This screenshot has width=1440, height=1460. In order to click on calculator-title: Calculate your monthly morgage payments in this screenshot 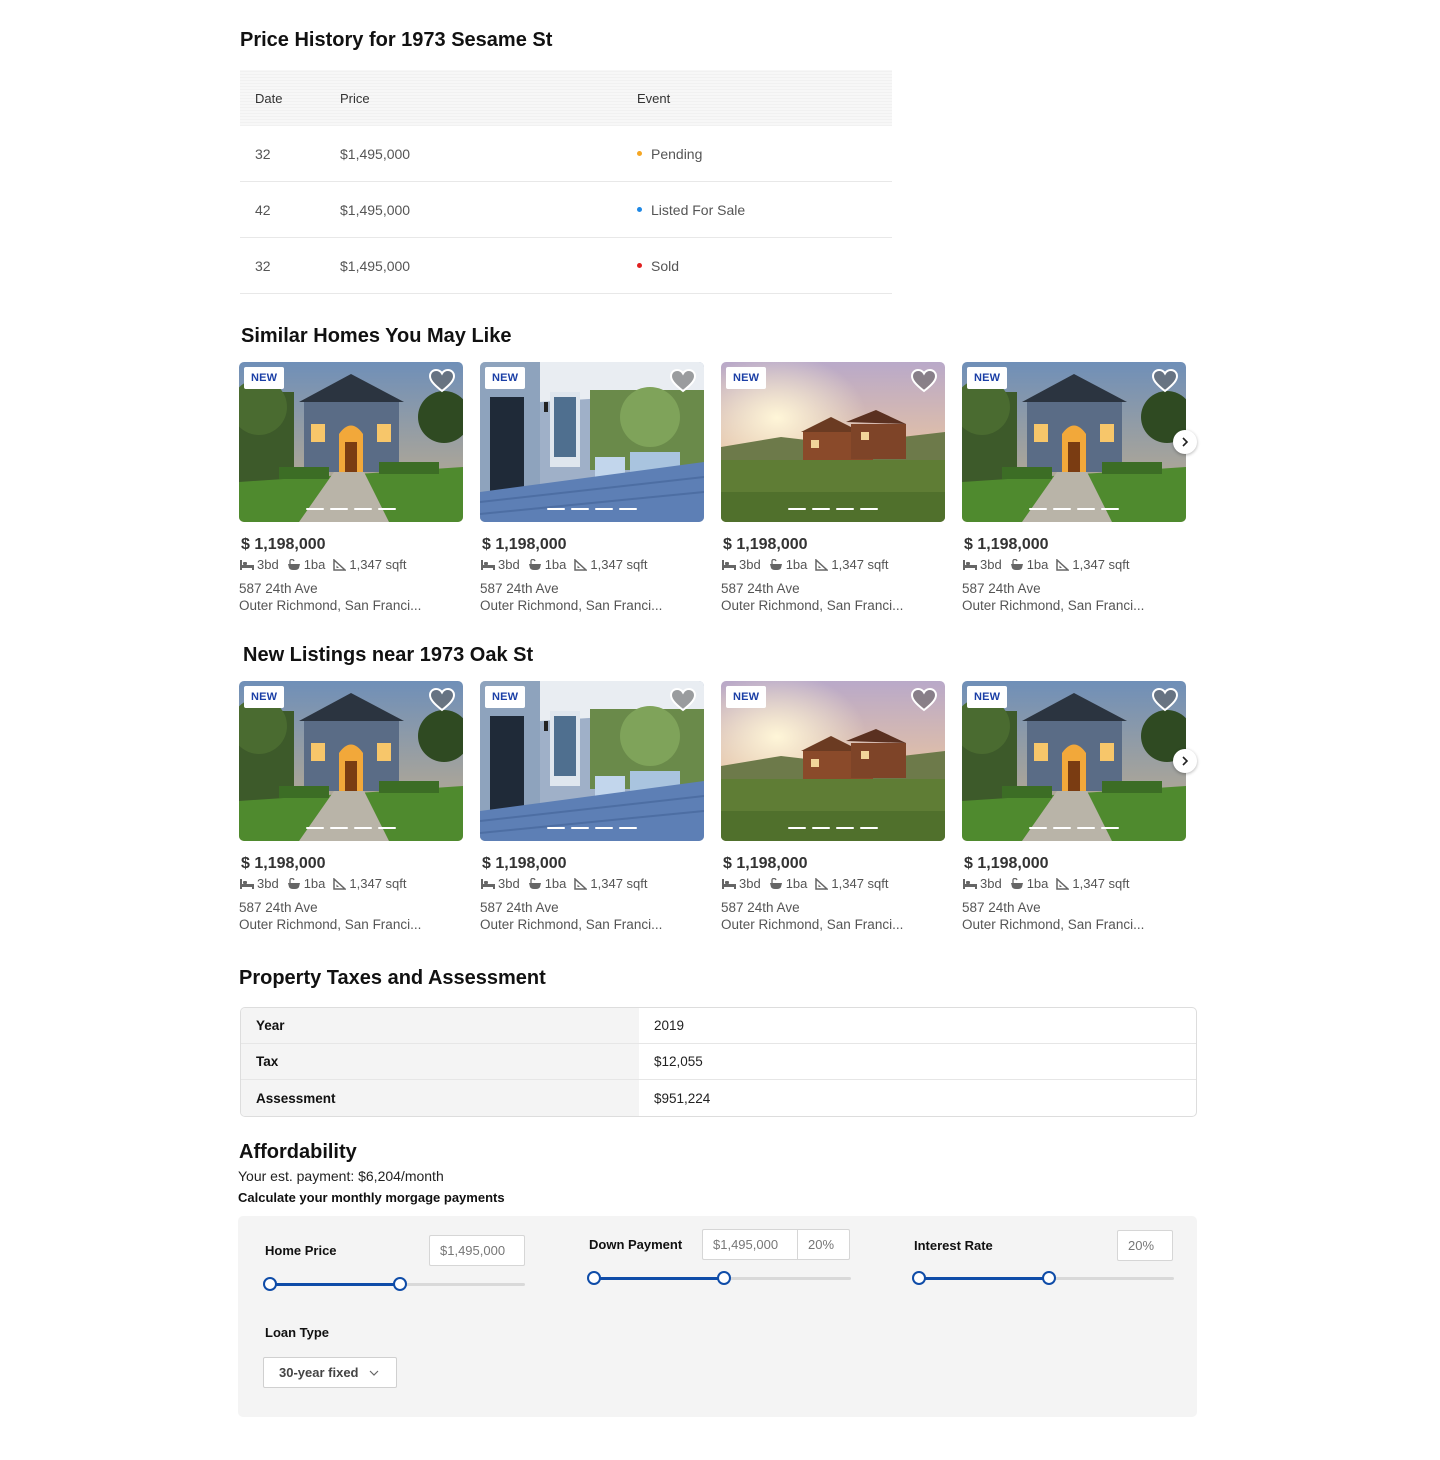, I will do `click(371, 1197)`.